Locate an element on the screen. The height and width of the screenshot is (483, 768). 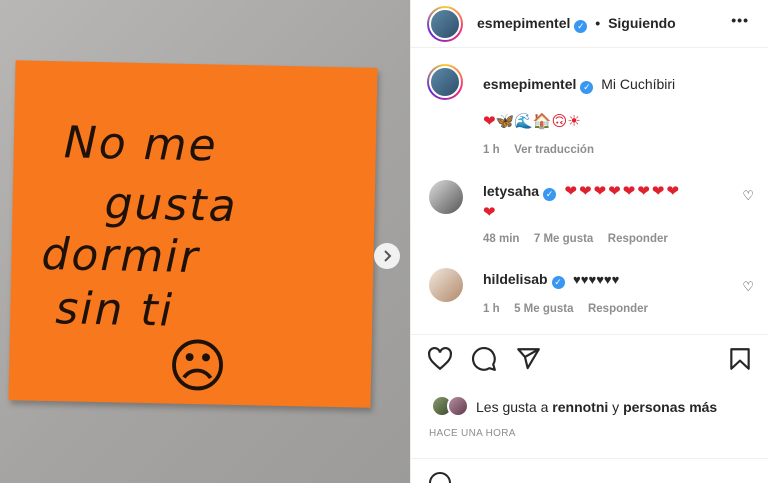
caption-emojis: ❤🦋🌊🏠🙃☀ is located at coordinates (532, 121).